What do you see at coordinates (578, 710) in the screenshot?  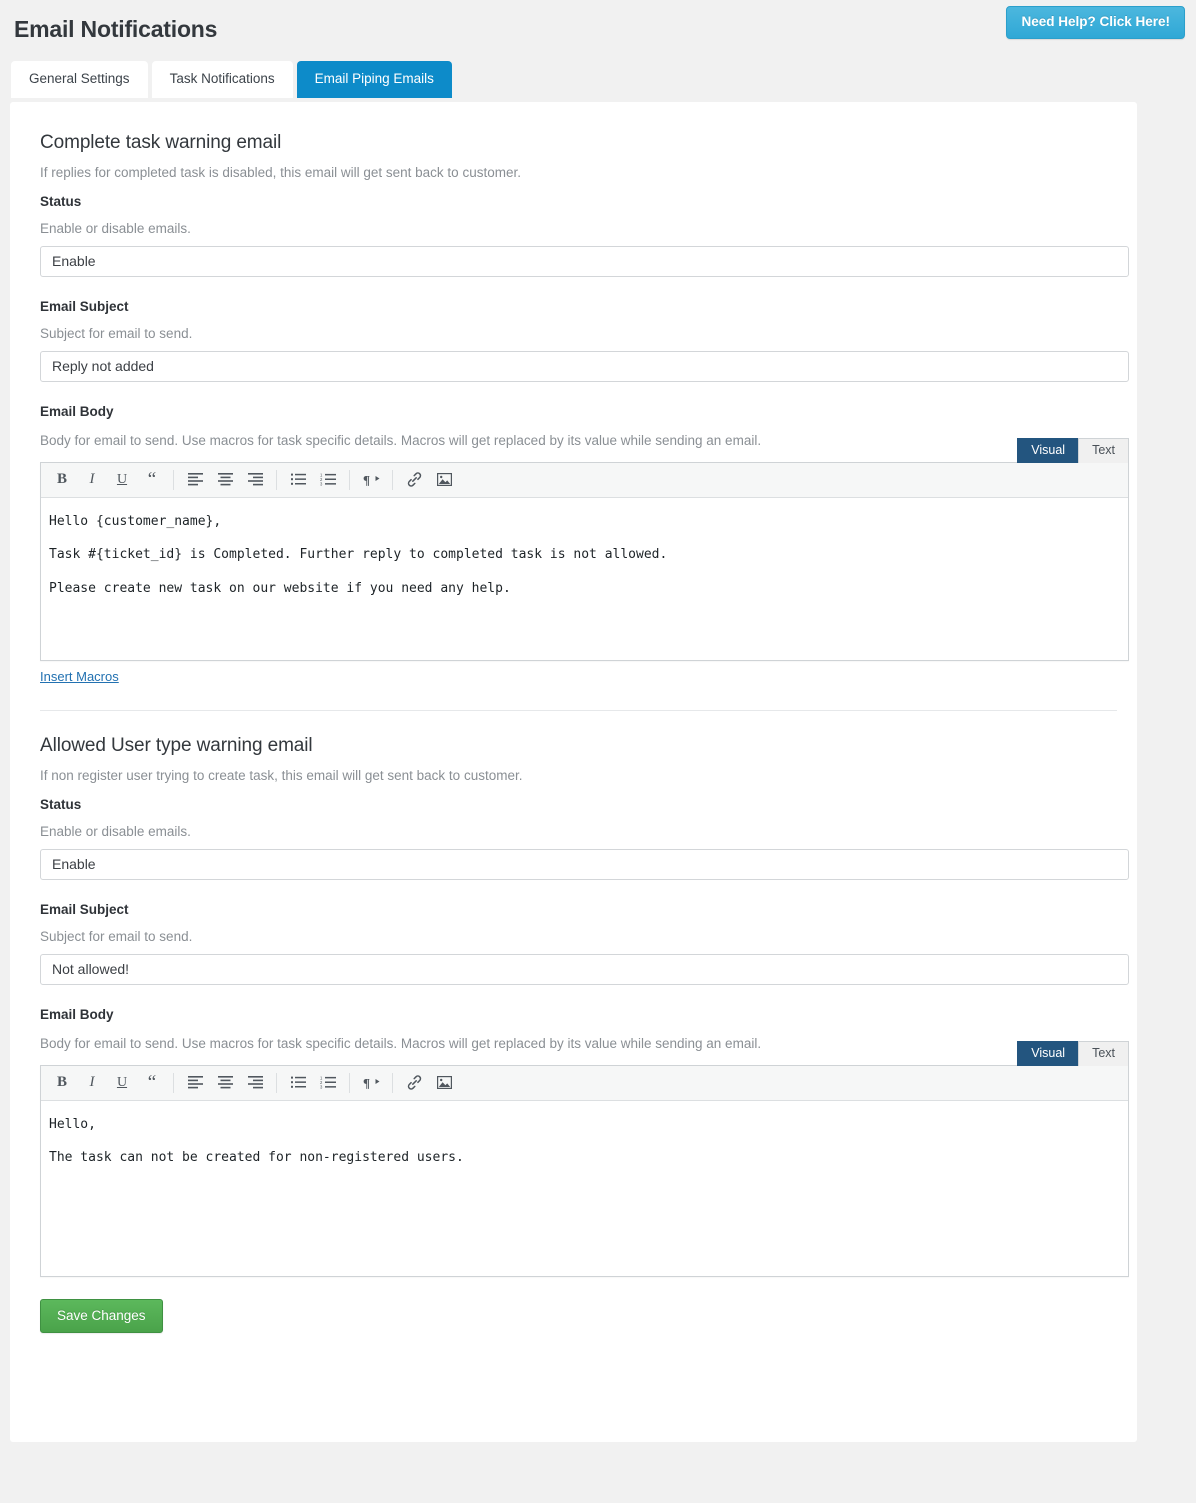 I see `section-divider` at bounding box center [578, 710].